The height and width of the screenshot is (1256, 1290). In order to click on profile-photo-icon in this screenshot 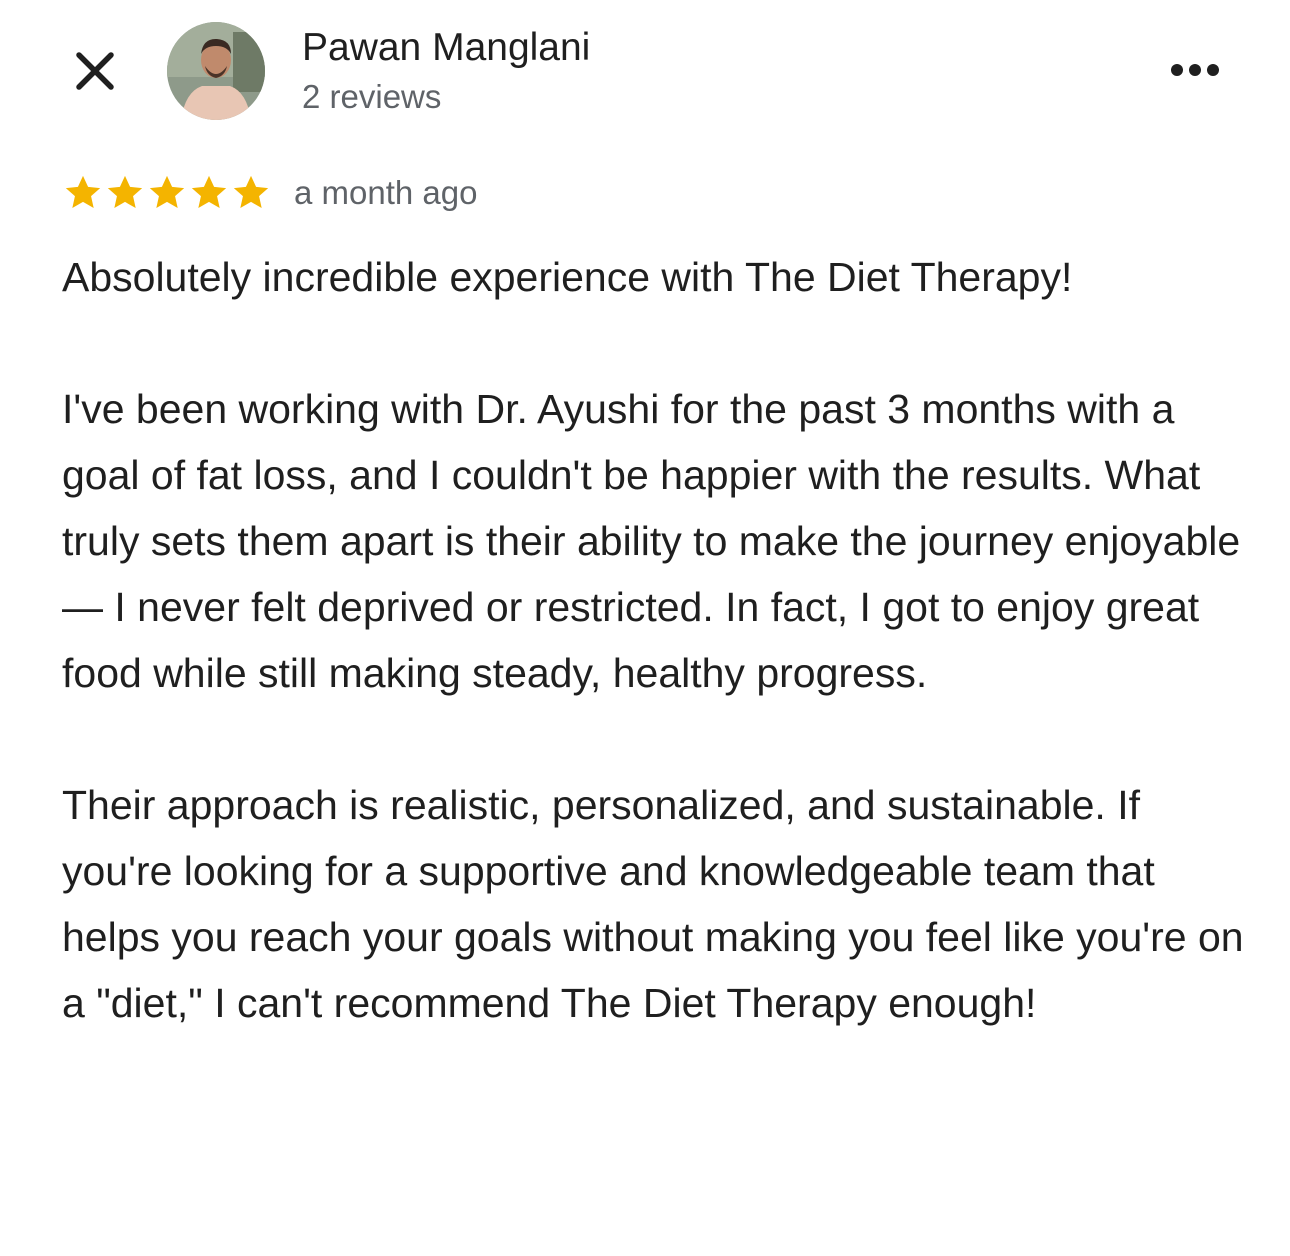, I will do `click(216, 71)`.